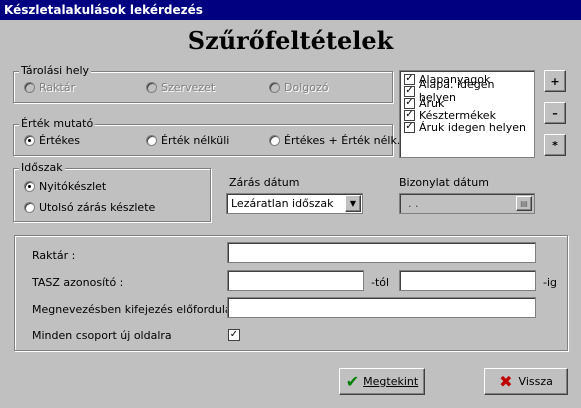 Image resolution: width=581 pixels, height=408 pixels. I want to click on checkmark-icon: ✔, so click(352, 381).